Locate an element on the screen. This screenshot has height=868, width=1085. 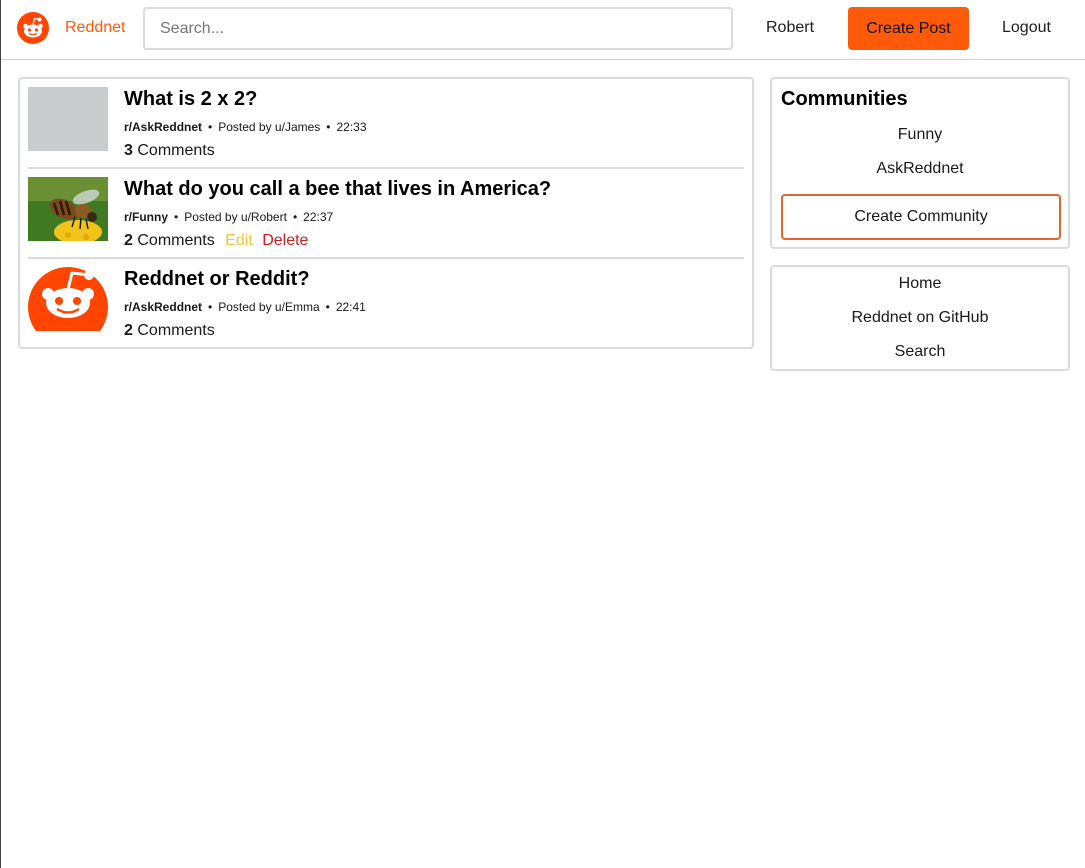
github-link: Reddnet on GitHub is located at coordinates (920, 318).